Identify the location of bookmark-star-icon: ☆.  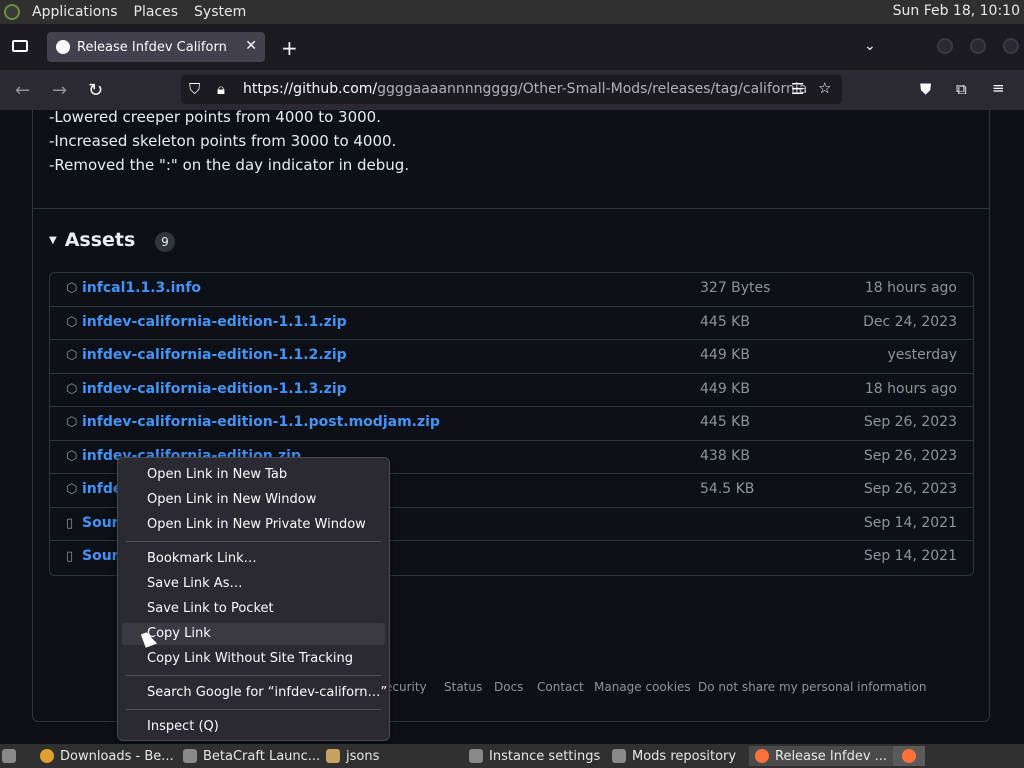
(824, 88).